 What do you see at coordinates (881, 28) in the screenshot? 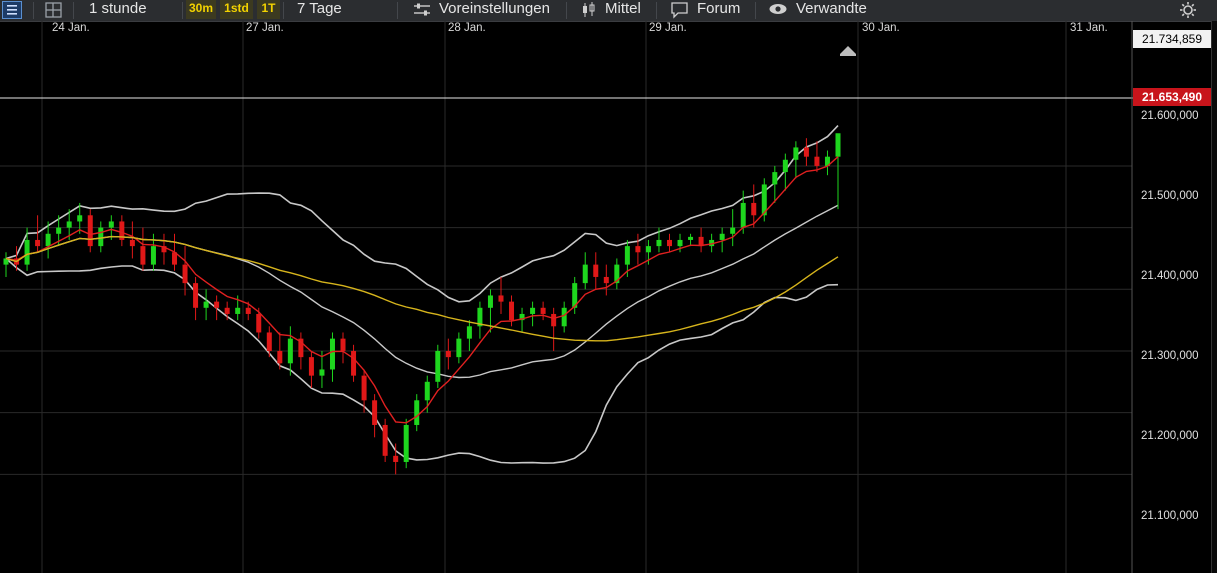
I see `x-tick-label: 30 Jan.` at bounding box center [881, 28].